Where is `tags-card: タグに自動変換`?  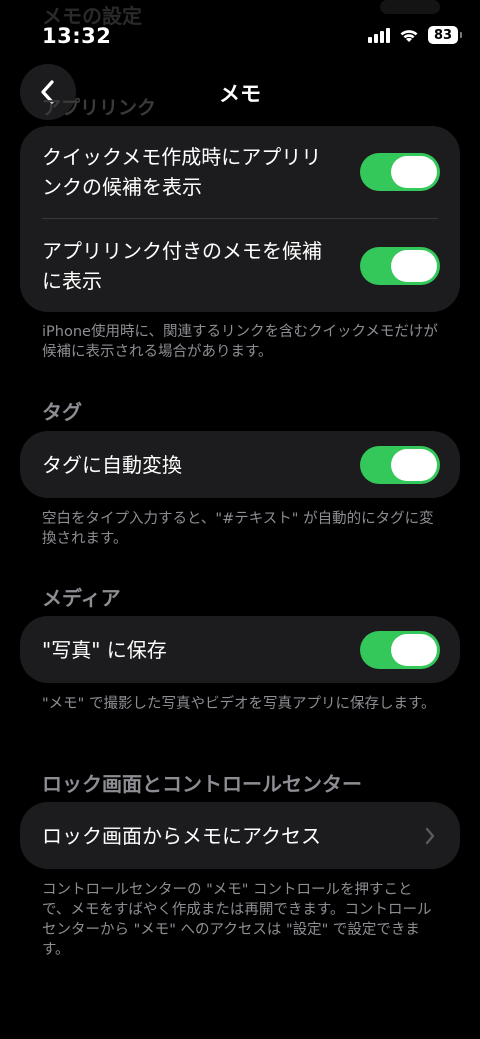 tags-card: タグに自動変換 is located at coordinates (240, 464).